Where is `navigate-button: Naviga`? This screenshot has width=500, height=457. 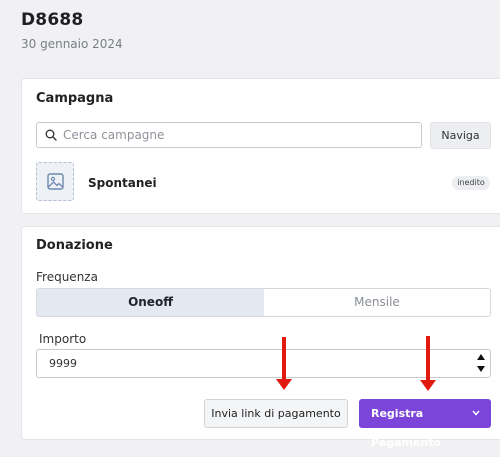 navigate-button: Naviga is located at coordinates (460, 135).